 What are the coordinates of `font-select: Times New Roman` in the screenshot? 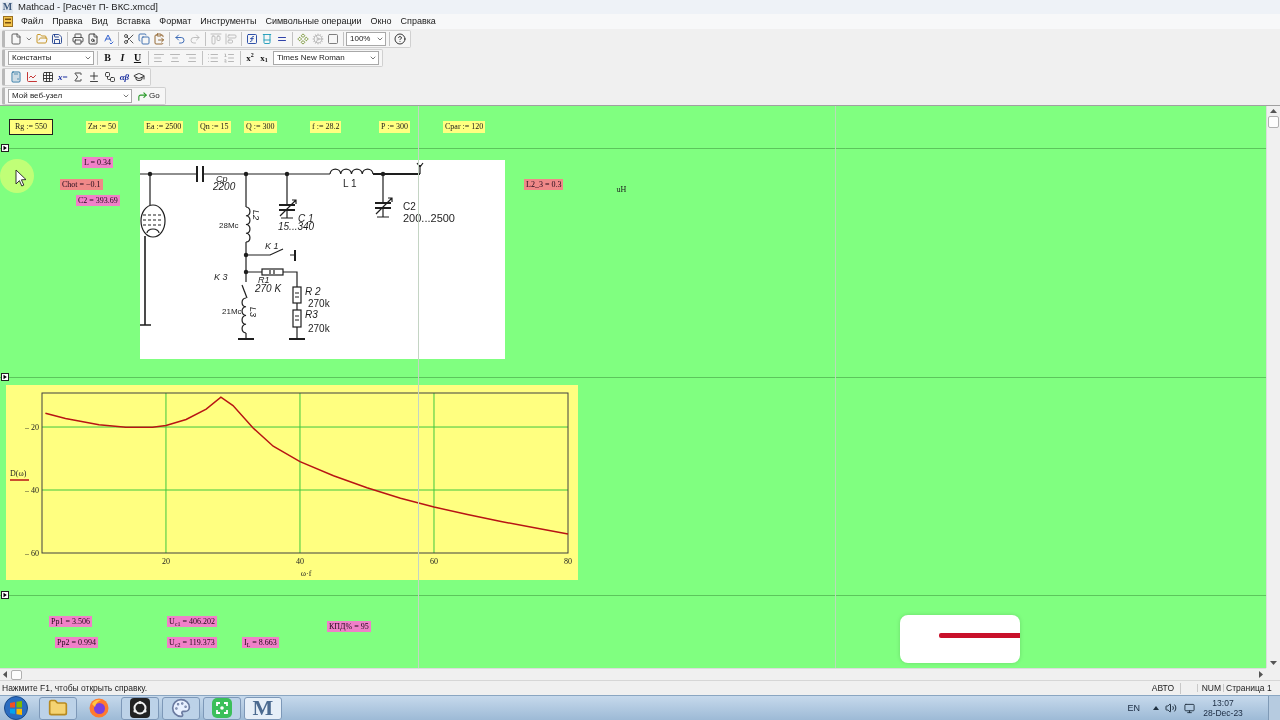 It's located at (326, 58).